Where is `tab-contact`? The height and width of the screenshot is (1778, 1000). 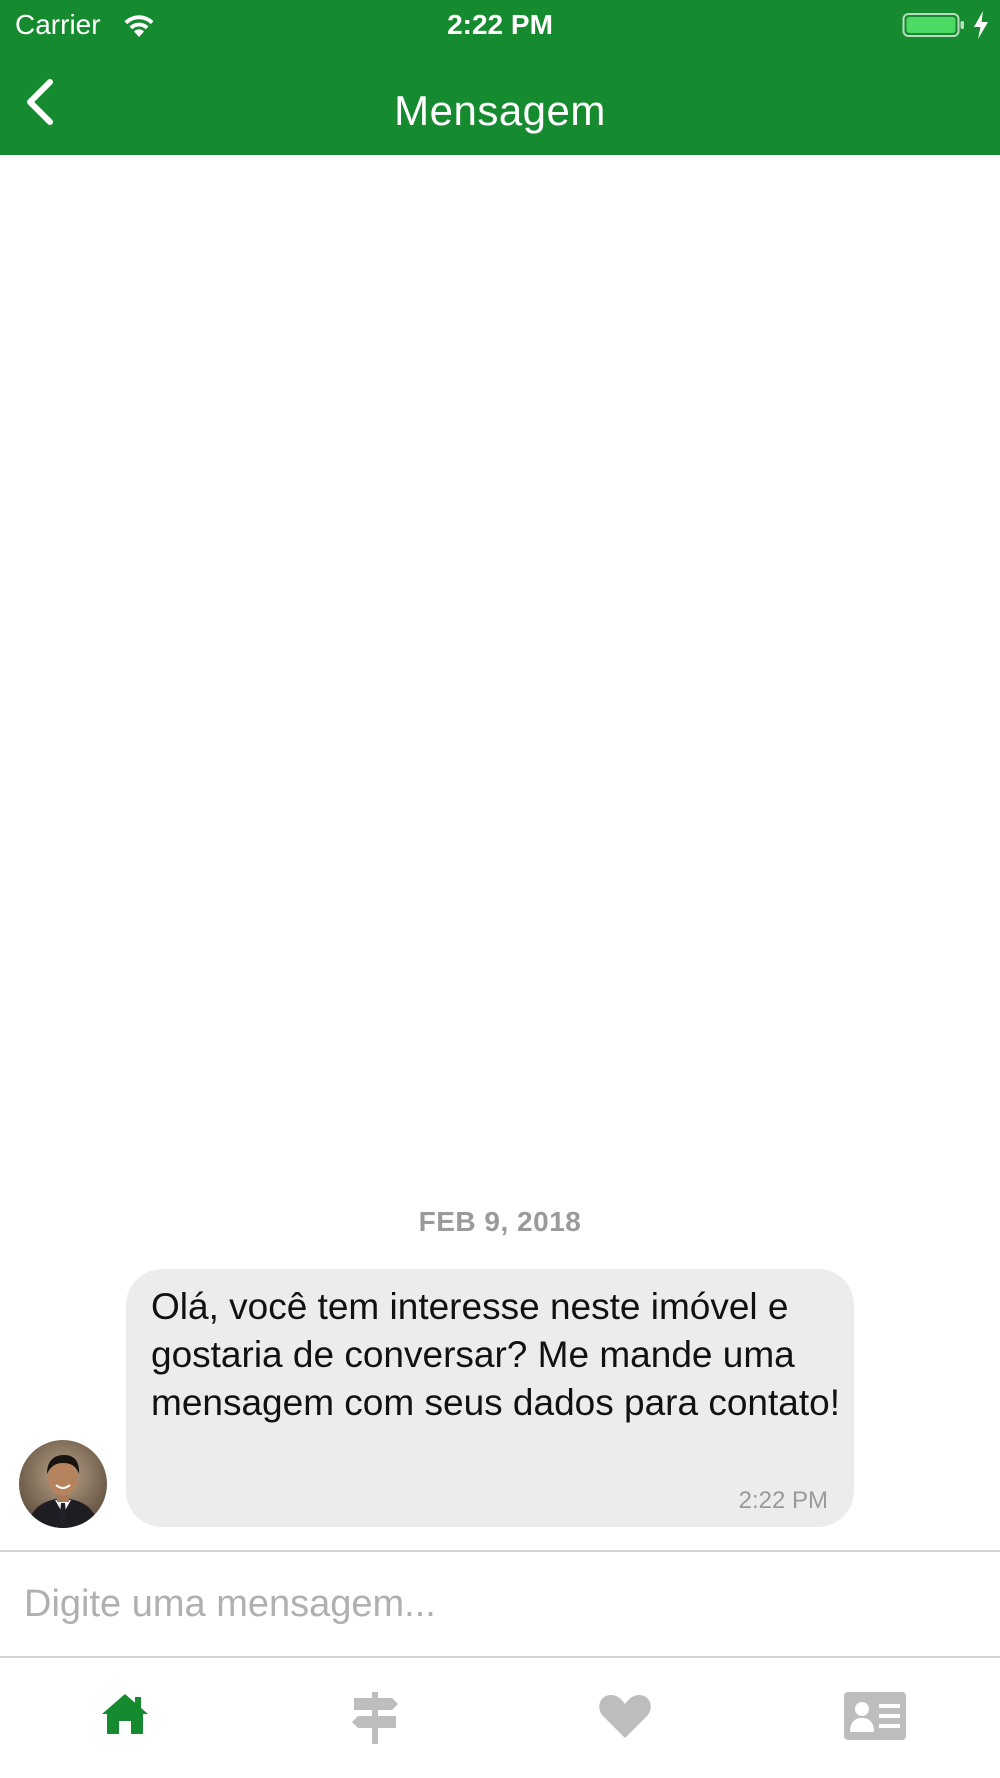
tab-contact is located at coordinates (875, 1718).